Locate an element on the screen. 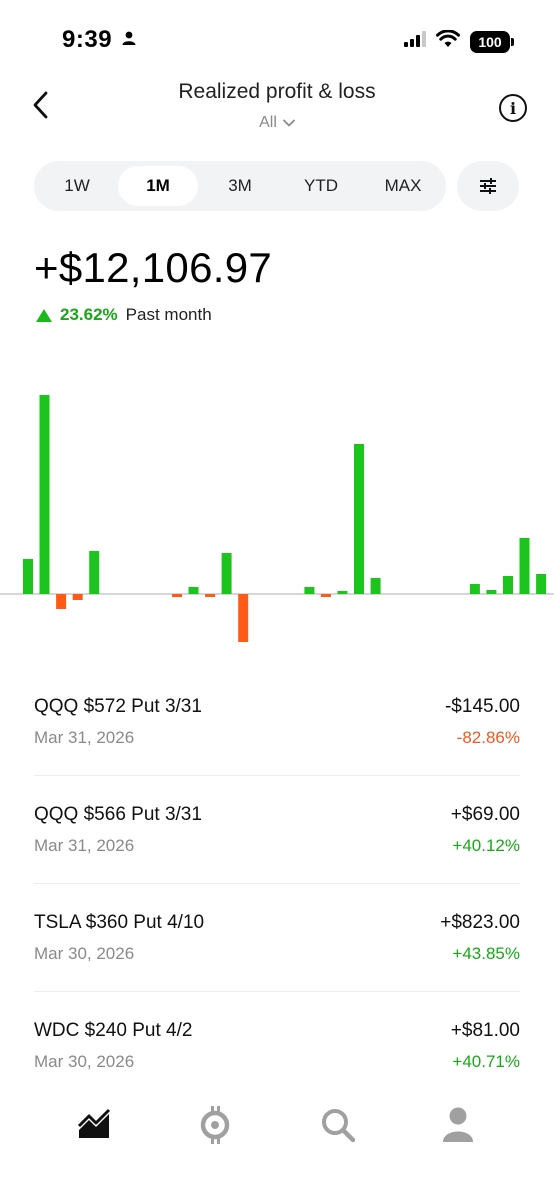 This screenshot has height=1200, width=554. nav-search is located at coordinates (338, 1125).